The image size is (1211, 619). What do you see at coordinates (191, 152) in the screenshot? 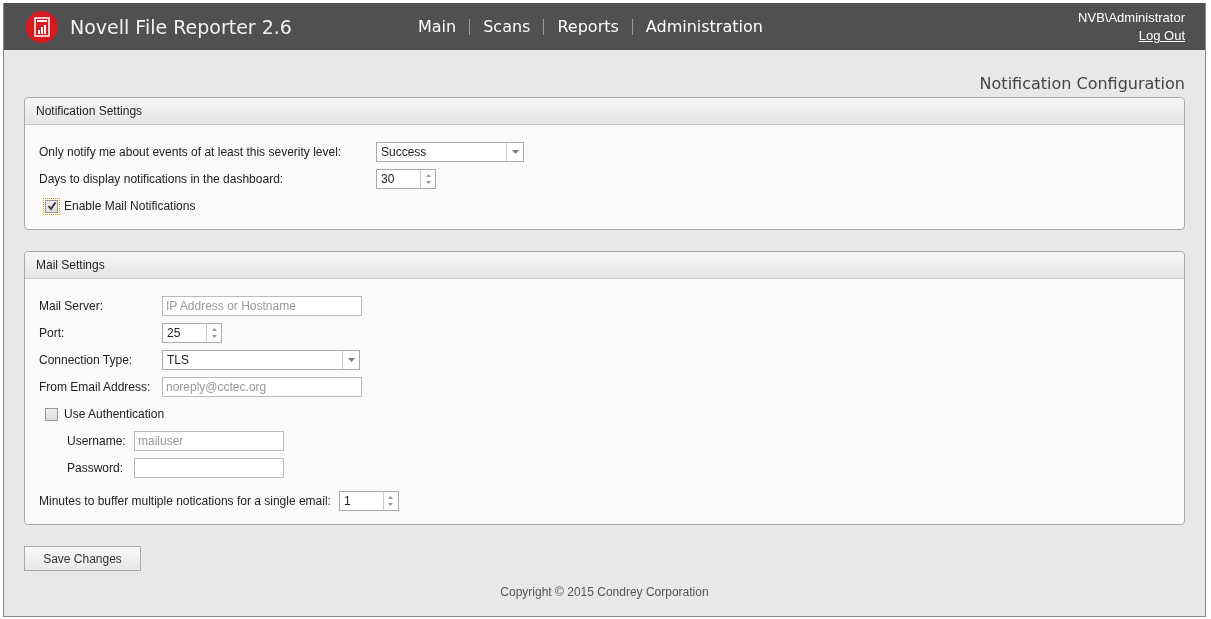
I see `field-label: Only notify me about events of at least this severity level:` at bounding box center [191, 152].